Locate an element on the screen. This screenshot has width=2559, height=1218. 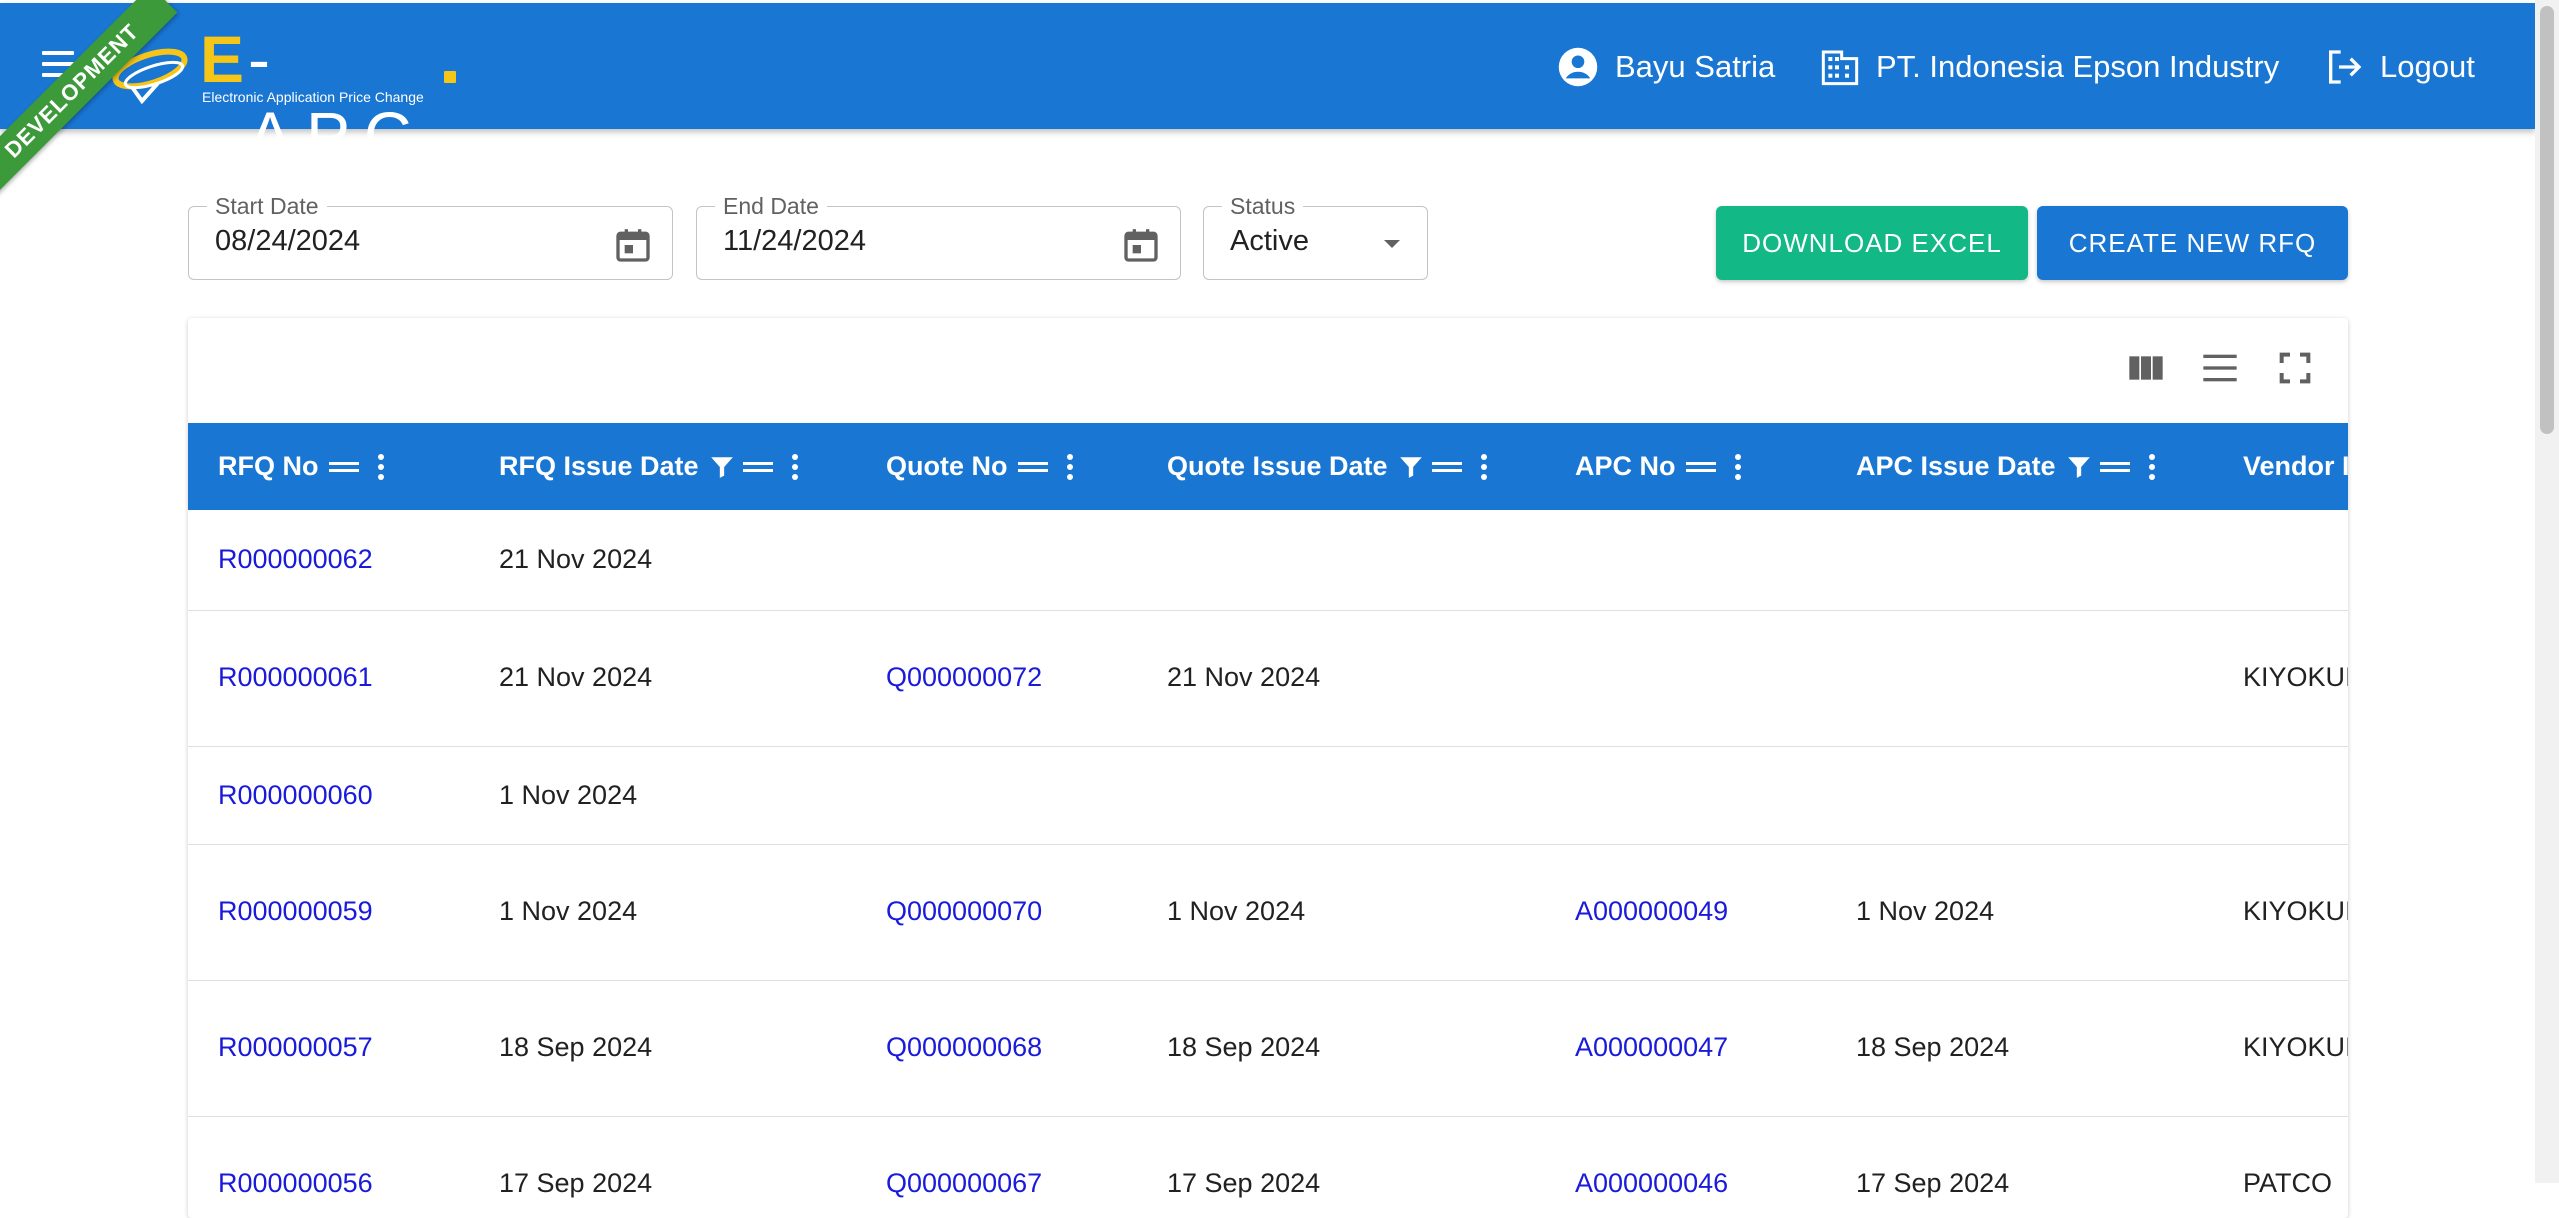
apc-issue-date: 1 Nov 2024 is located at coordinates (1925, 911).